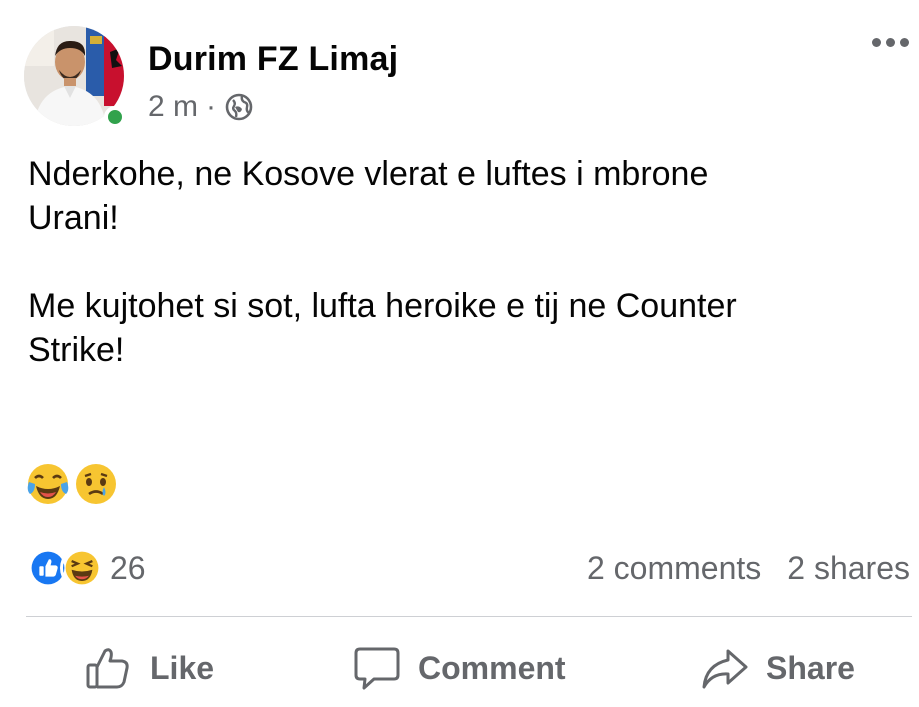 This screenshot has width=919, height=707. What do you see at coordinates (149, 668) in the screenshot?
I see `like-button: Like` at bounding box center [149, 668].